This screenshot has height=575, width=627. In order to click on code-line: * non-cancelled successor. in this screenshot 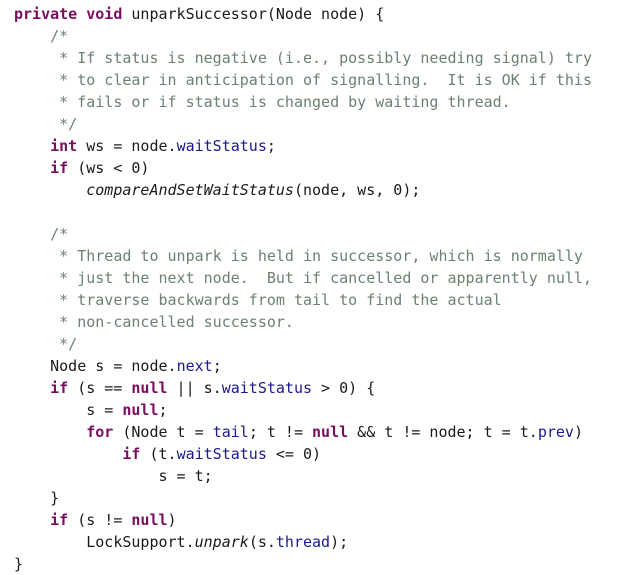, I will do `click(313, 322)`.